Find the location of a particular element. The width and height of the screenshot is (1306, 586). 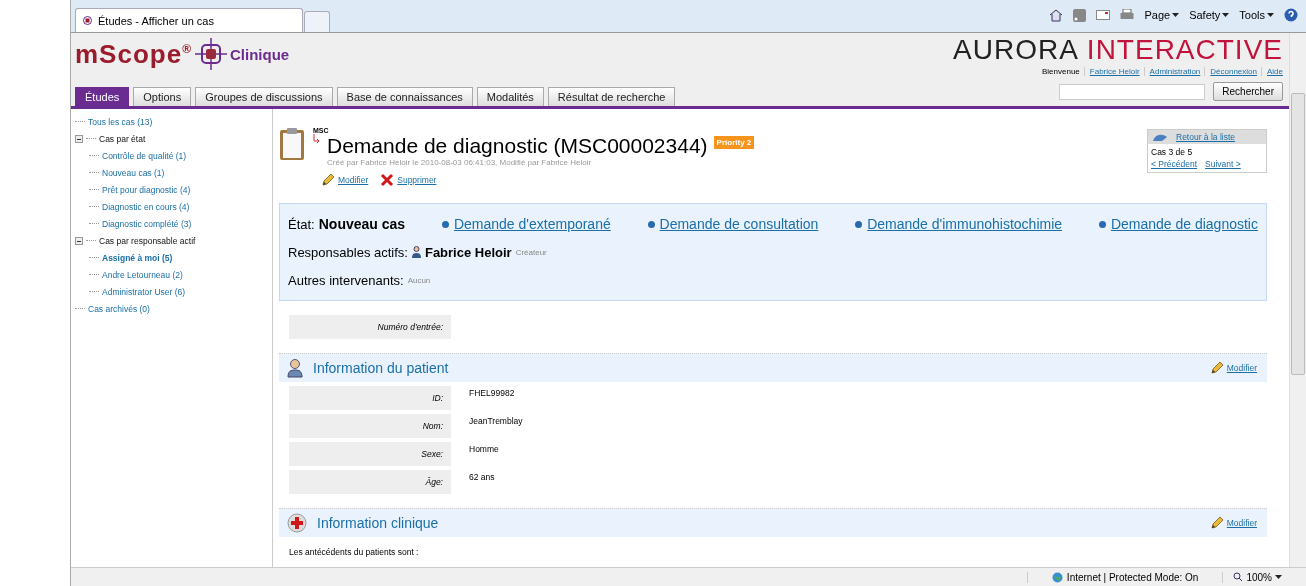

previous-link: < Précédent is located at coordinates (1174, 164).